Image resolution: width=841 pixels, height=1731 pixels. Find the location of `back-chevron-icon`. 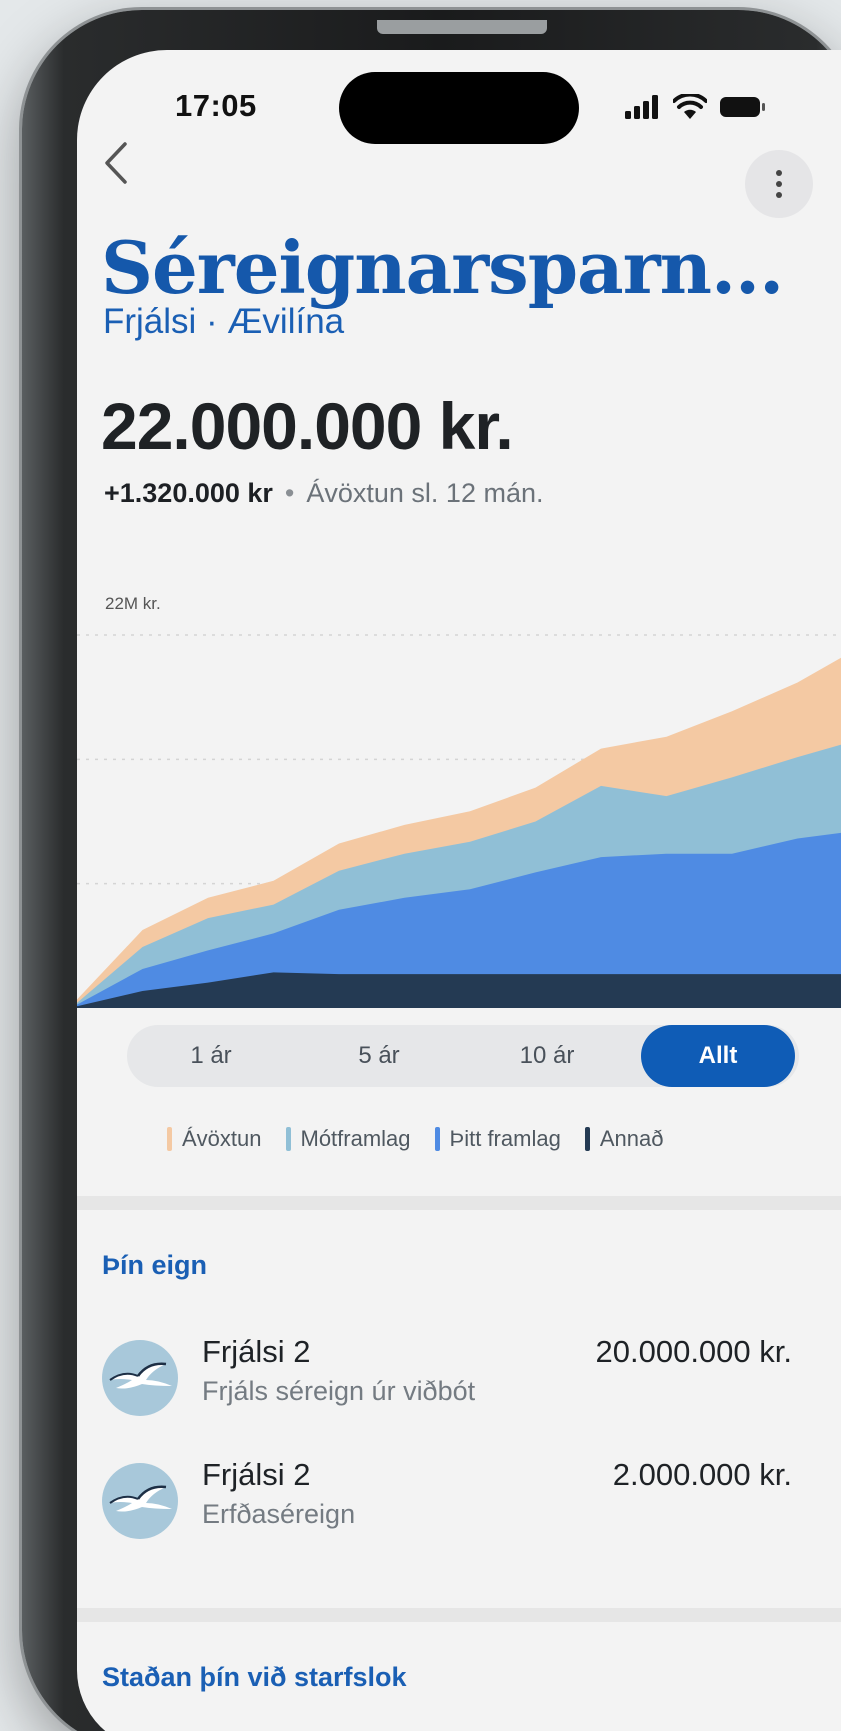

back-chevron-icon is located at coordinates (116, 163).